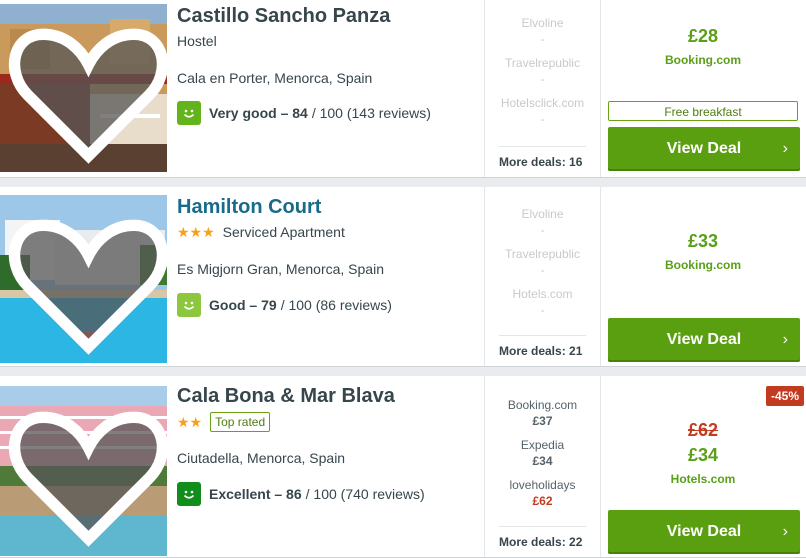  What do you see at coordinates (542, 111) in the screenshot?
I see `deal-item: Hotelsclick.com -` at bounding box center [542, 111].